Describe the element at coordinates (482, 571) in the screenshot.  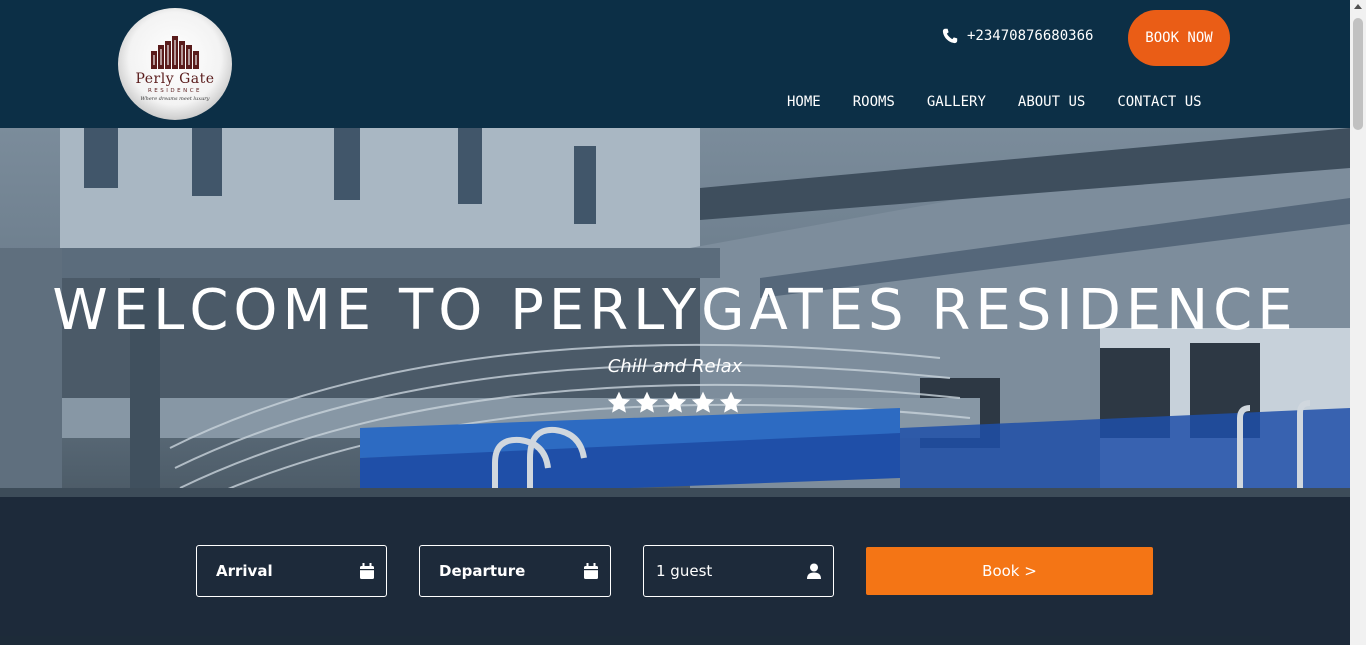
I see `departure-label: Departure` at that location.